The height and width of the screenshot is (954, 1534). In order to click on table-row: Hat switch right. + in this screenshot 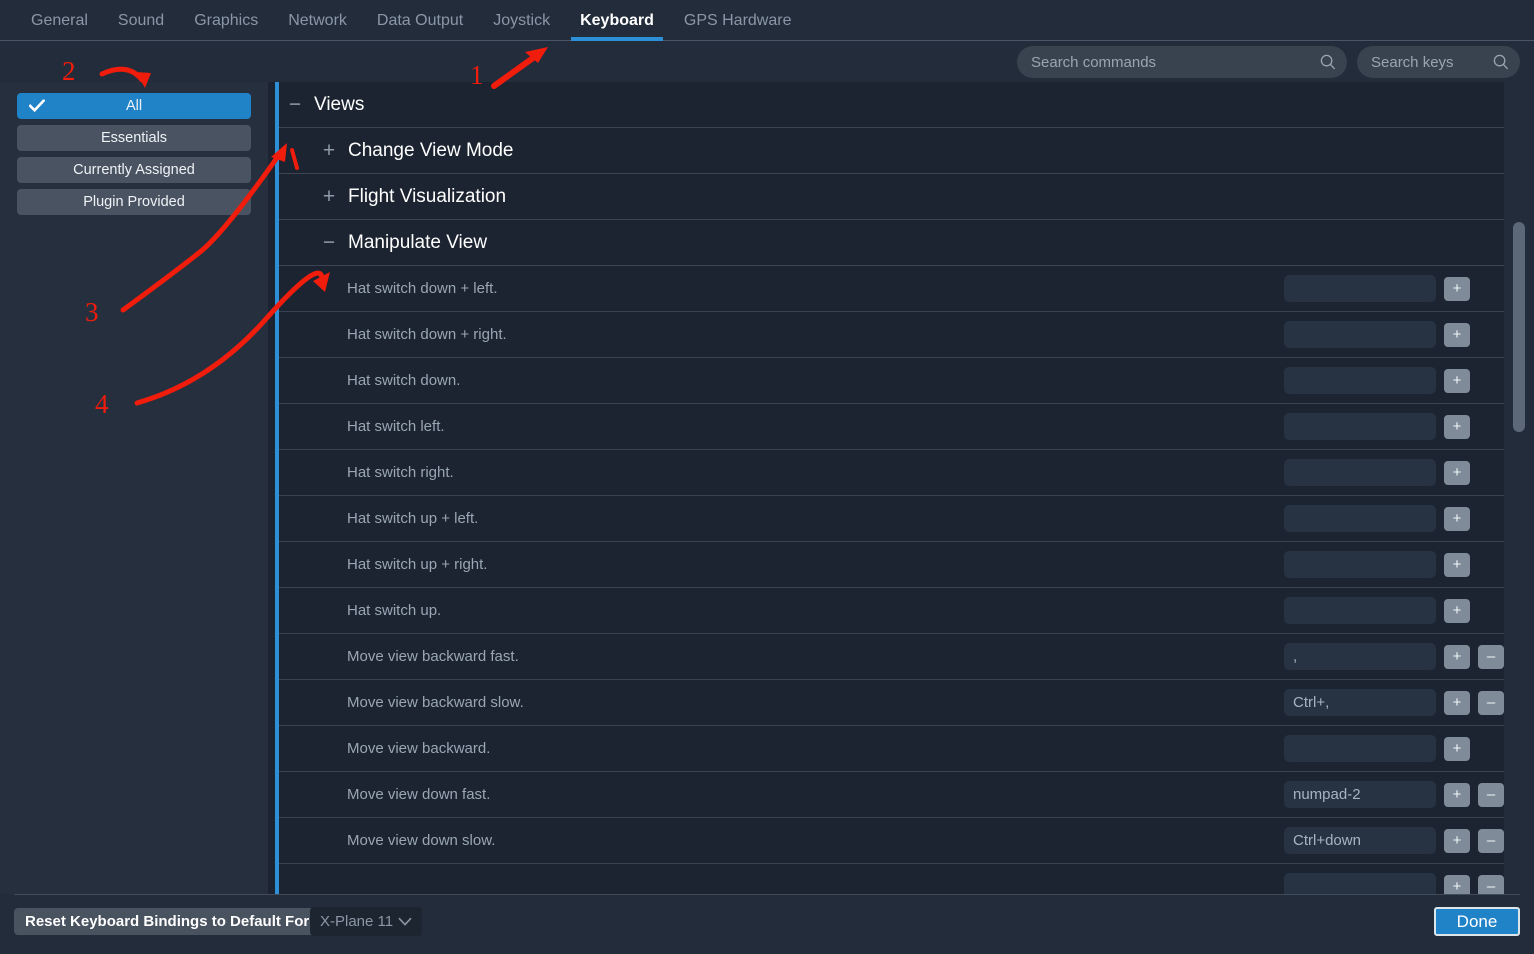, I will do `click(906, 473)`.